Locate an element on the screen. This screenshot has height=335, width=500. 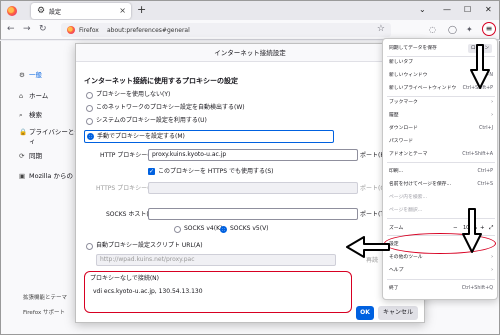
radio-system-proxy is located at coordinates (89, 121).